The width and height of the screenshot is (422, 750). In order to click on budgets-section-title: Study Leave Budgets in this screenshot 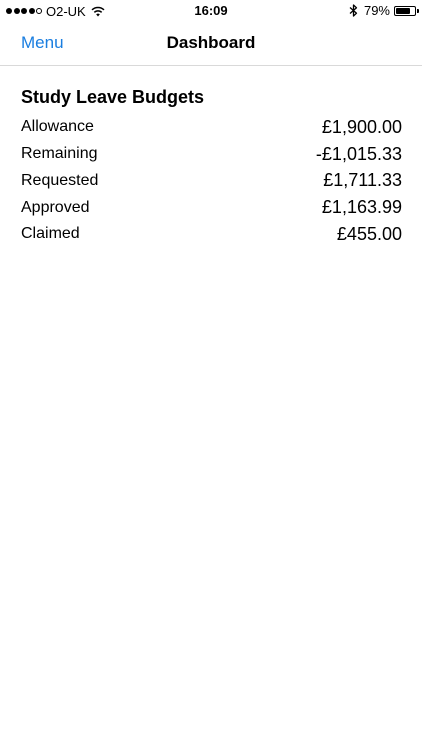, I will do `click(113, 97)`.